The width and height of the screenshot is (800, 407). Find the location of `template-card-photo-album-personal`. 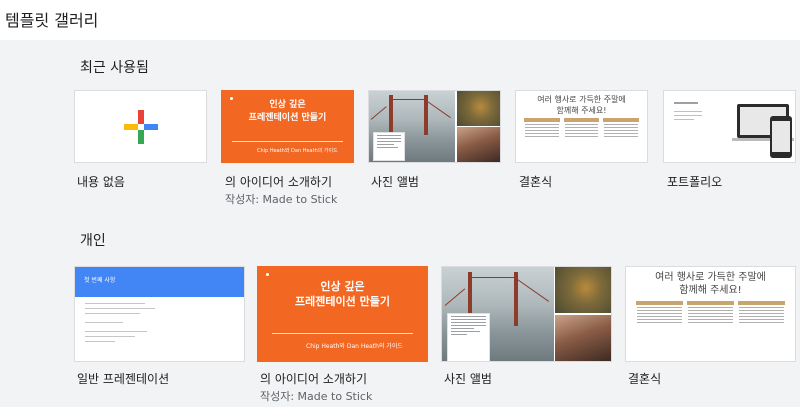

template-card-photo-album-personal is located at coordinates (526, 314).